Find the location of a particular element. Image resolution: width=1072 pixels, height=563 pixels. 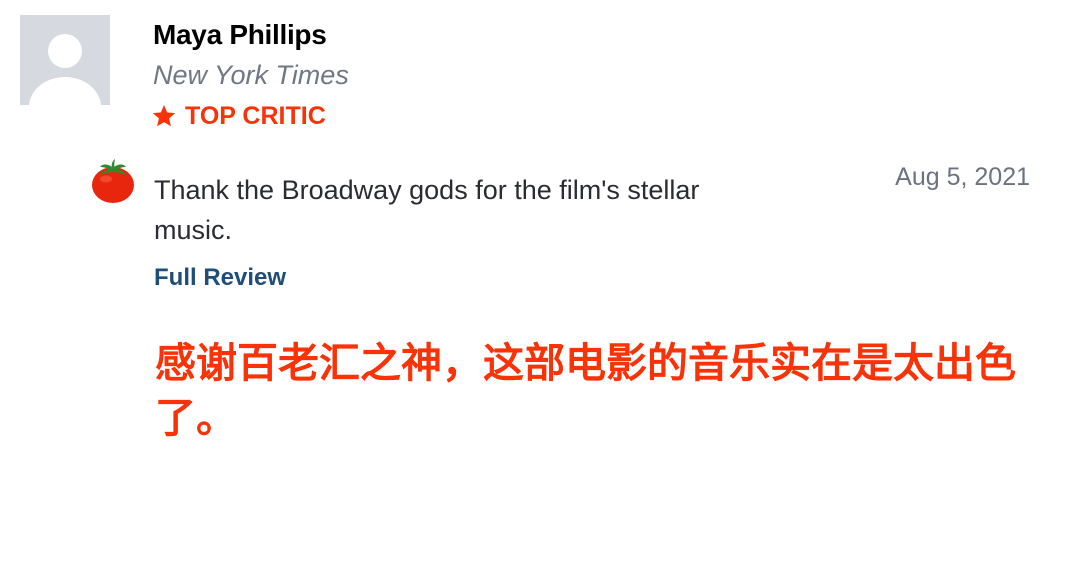

avatar-placeholder-icon is located at coordinates (65, 60).